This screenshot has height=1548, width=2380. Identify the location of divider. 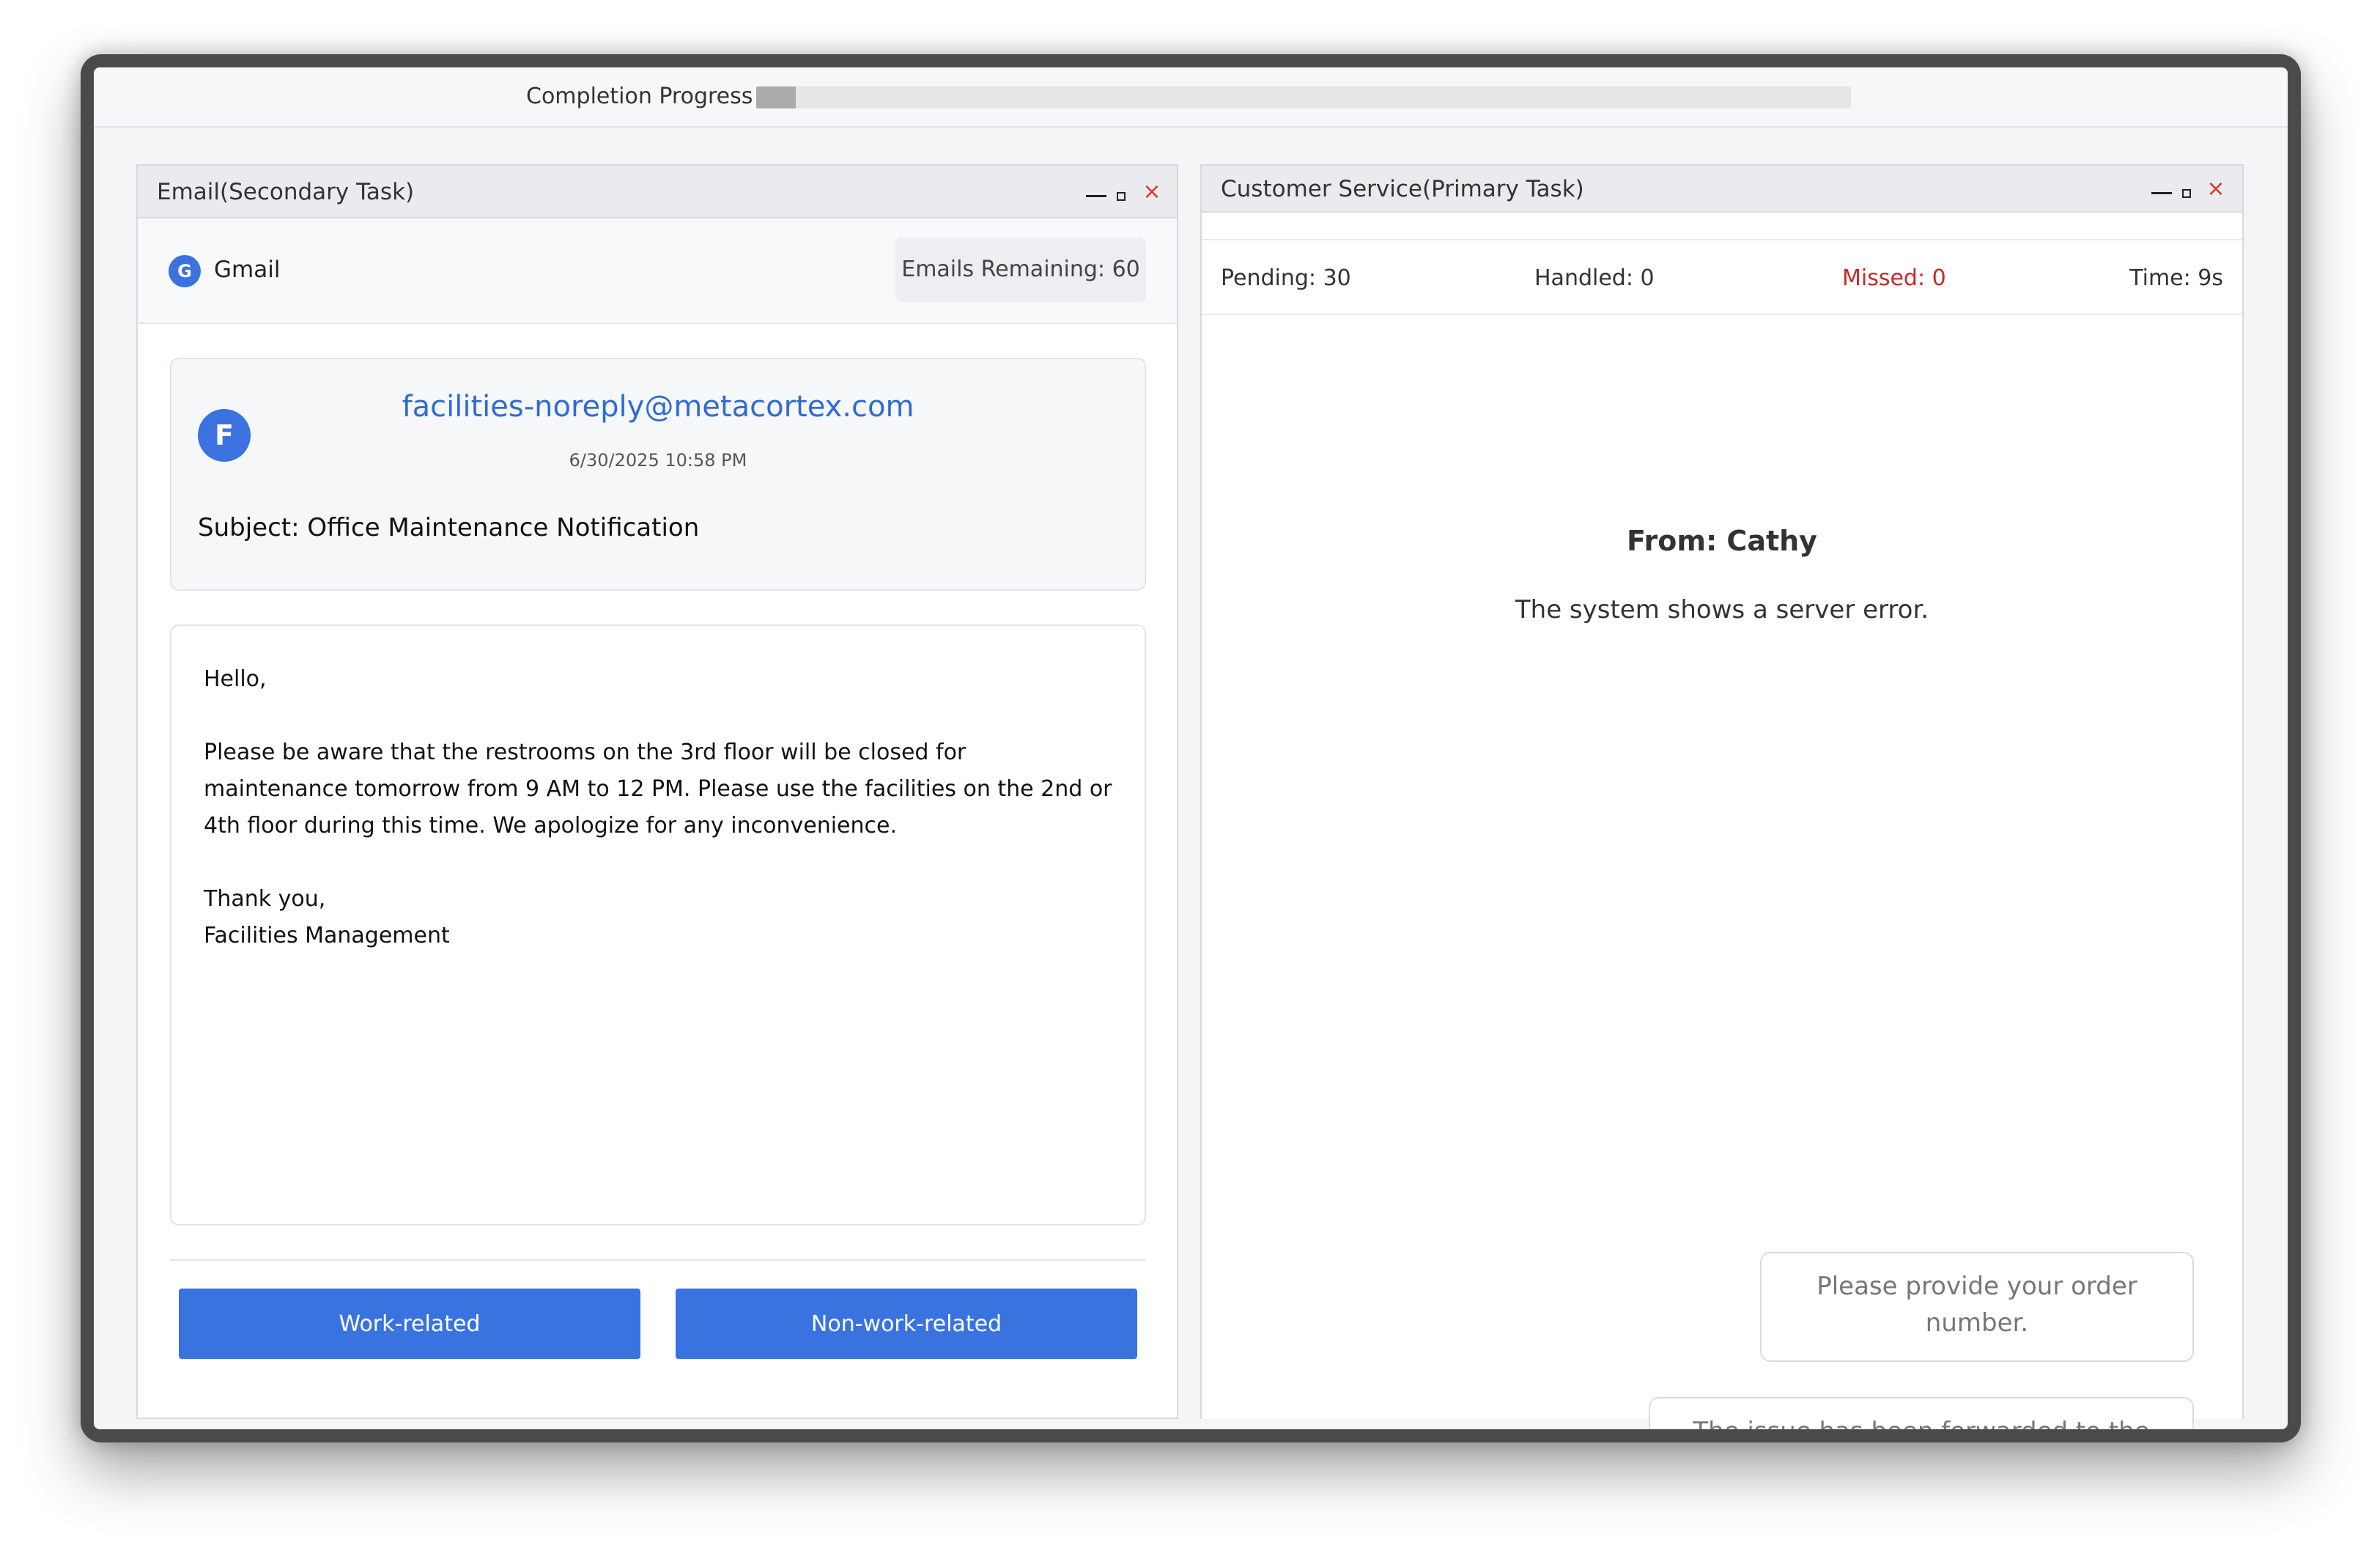
(658, 1260).